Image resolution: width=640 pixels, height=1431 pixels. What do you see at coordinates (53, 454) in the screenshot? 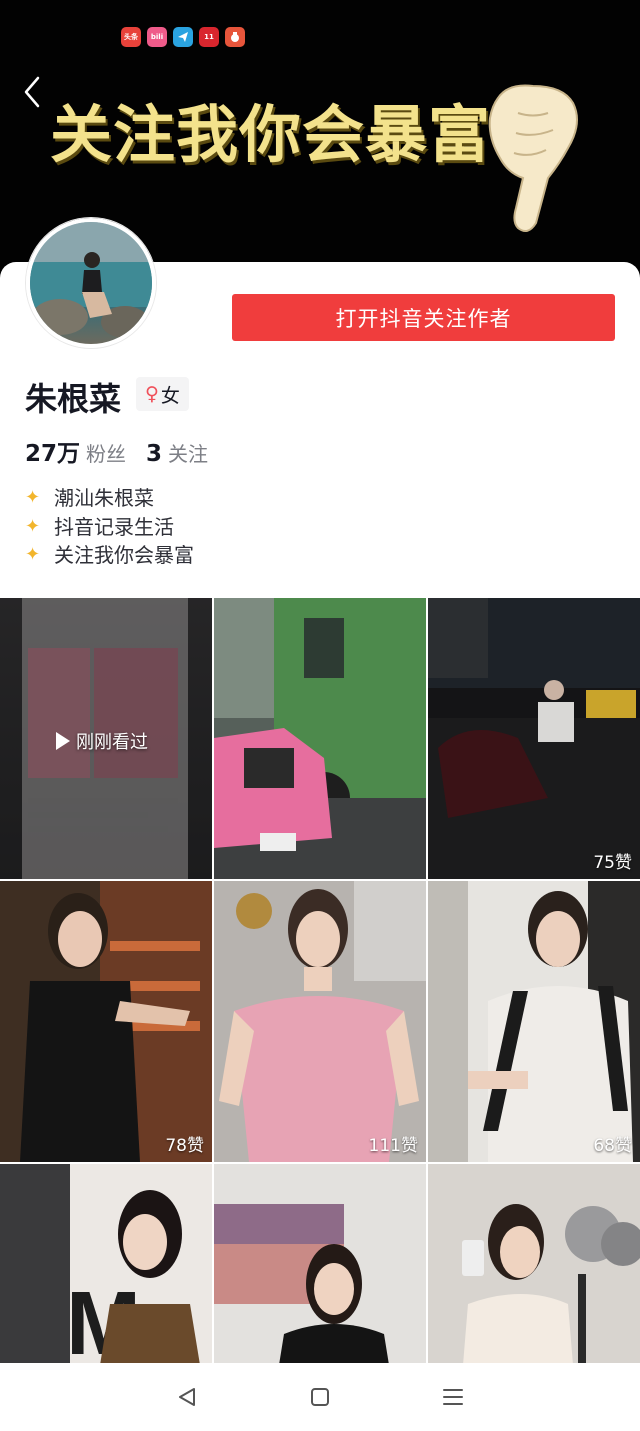
I see `followers-count: 27万` at bounding box center [53, 454].